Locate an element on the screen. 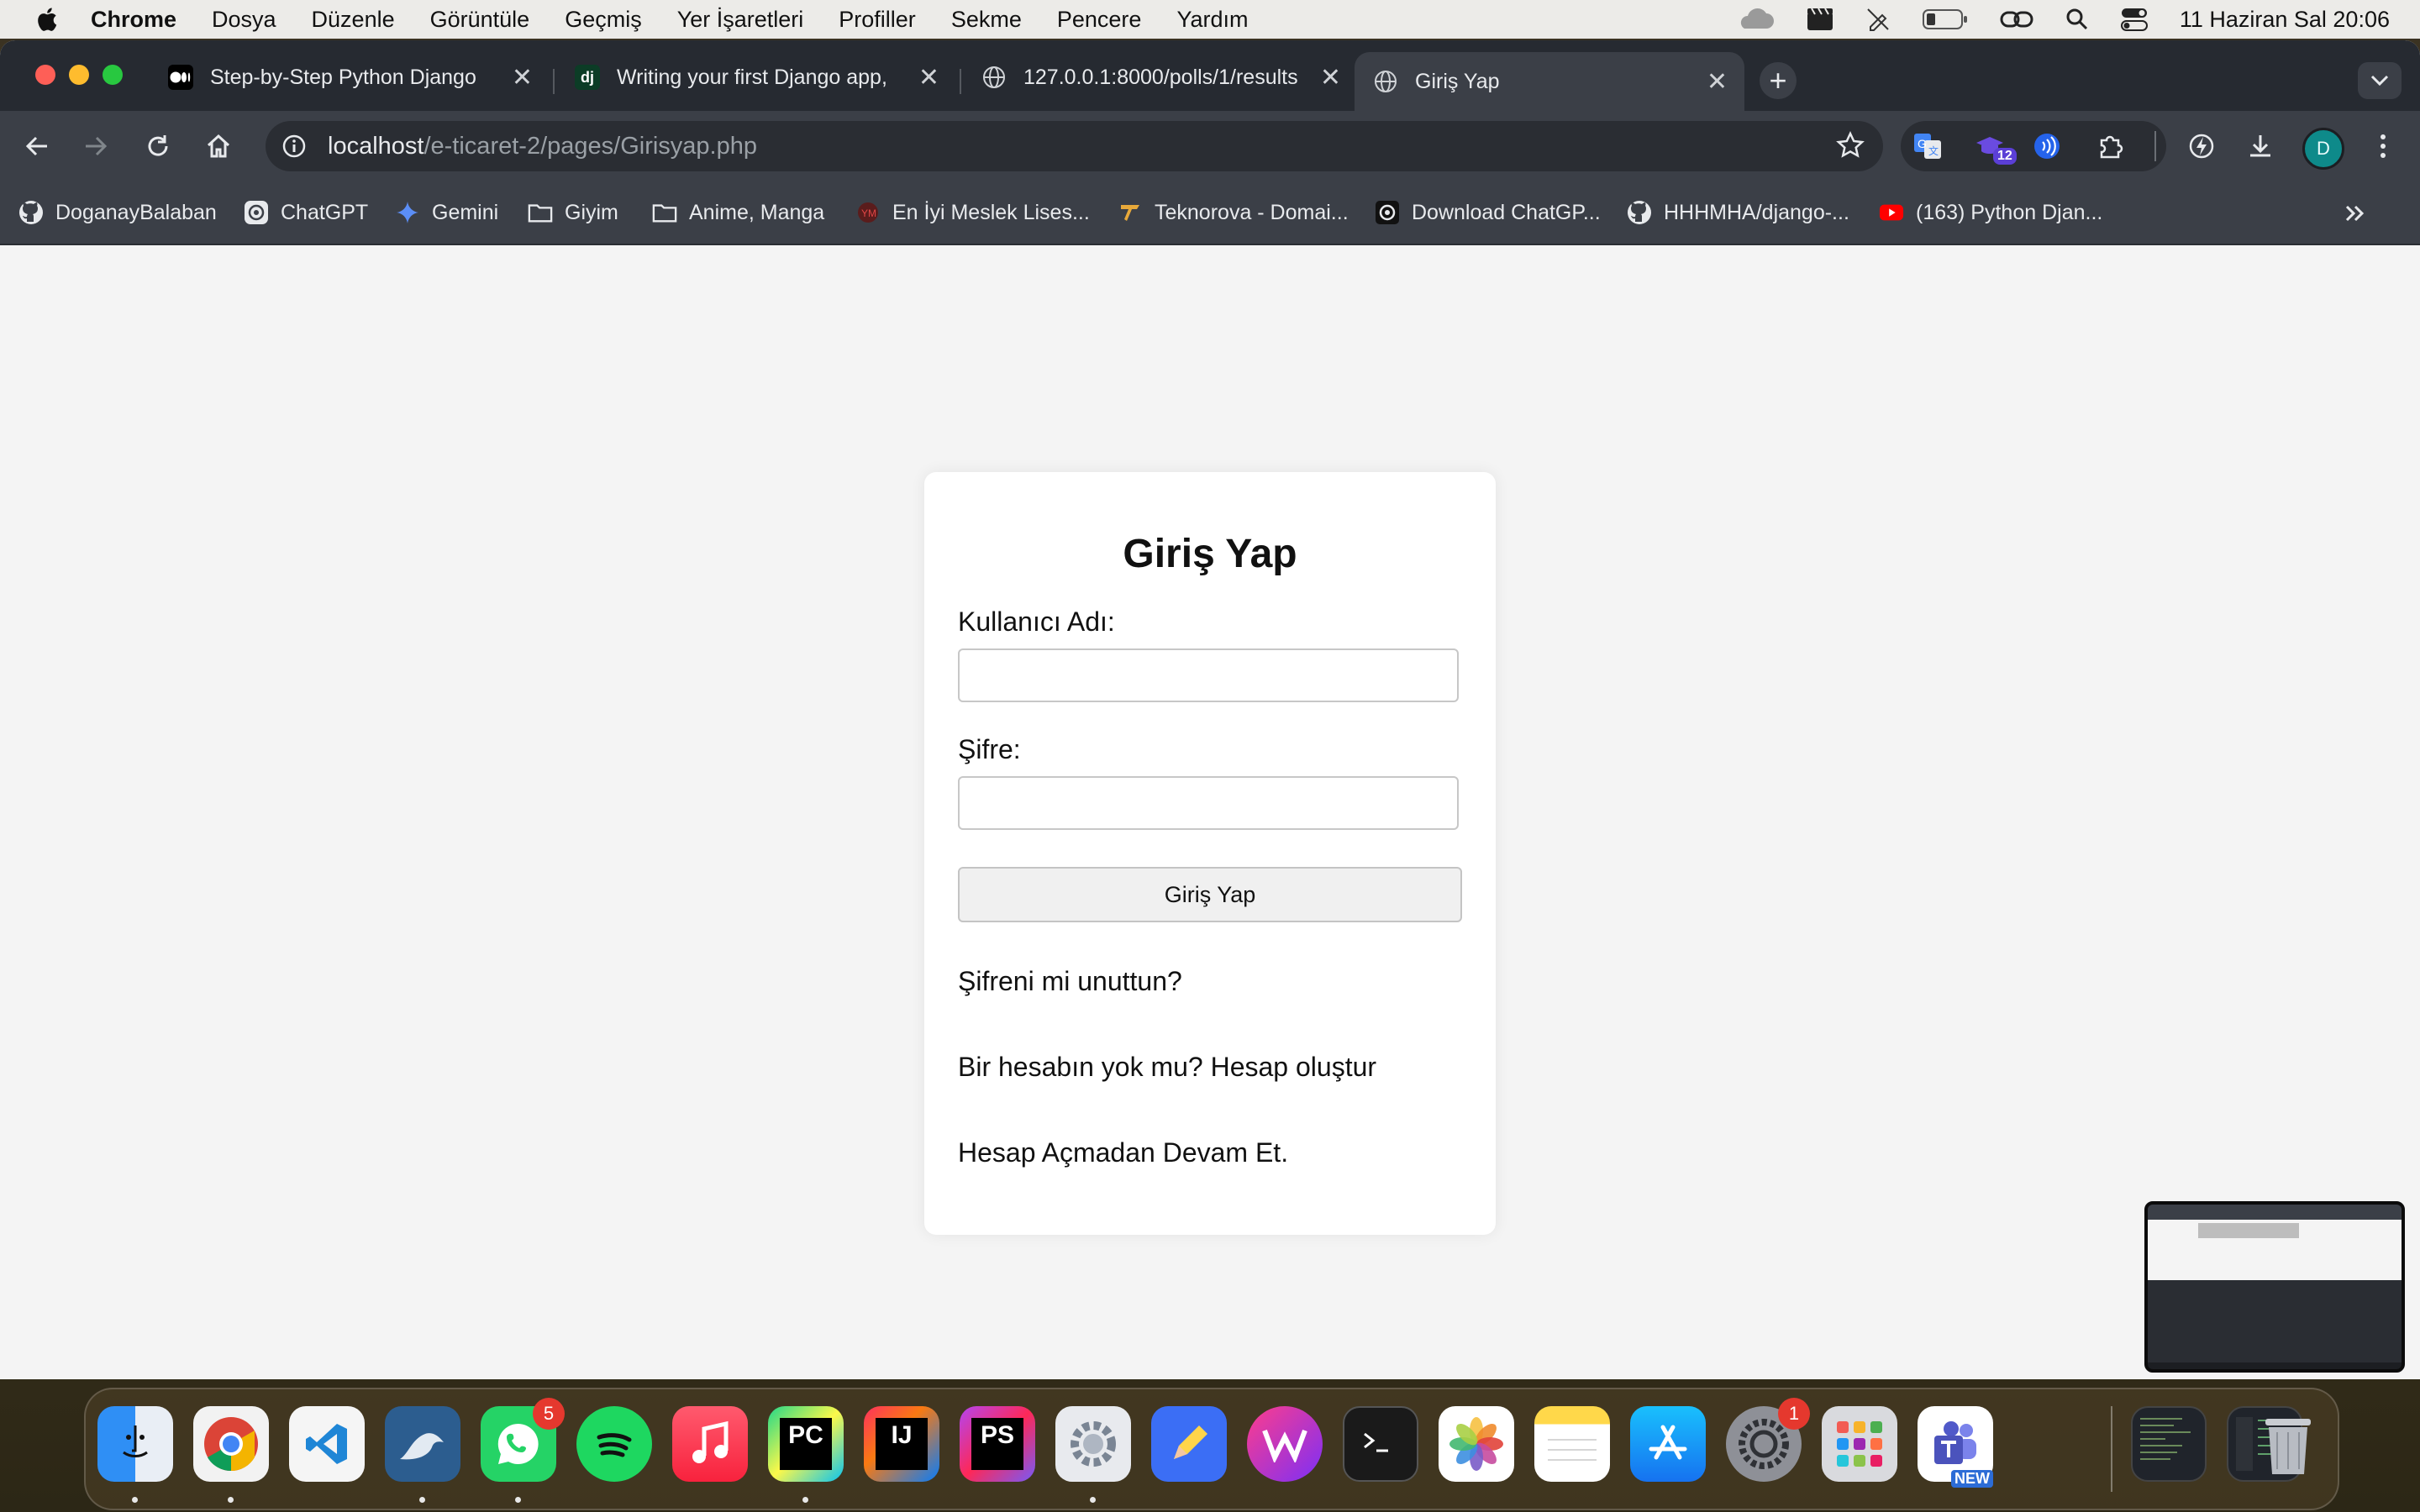 Image resolution: width=2420 pixels, height=1512 pixels. vscode-icon is located at coordinates (327, 1444).